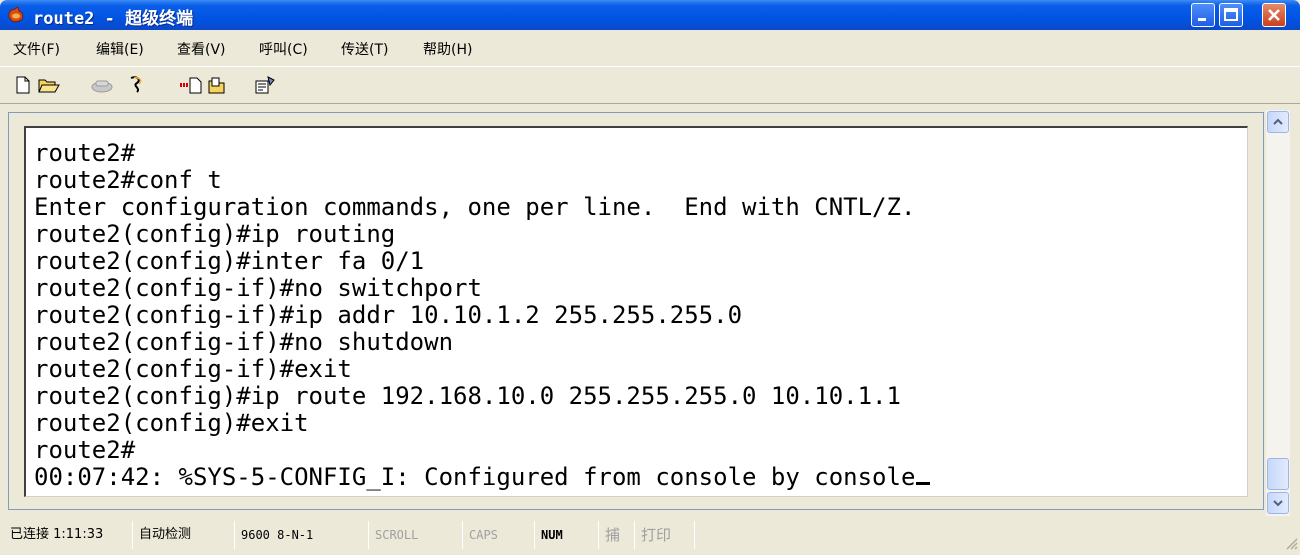 This screenshot has height=555, width=1300. I want to click on num-indicator: NUM, so click(565, 535).